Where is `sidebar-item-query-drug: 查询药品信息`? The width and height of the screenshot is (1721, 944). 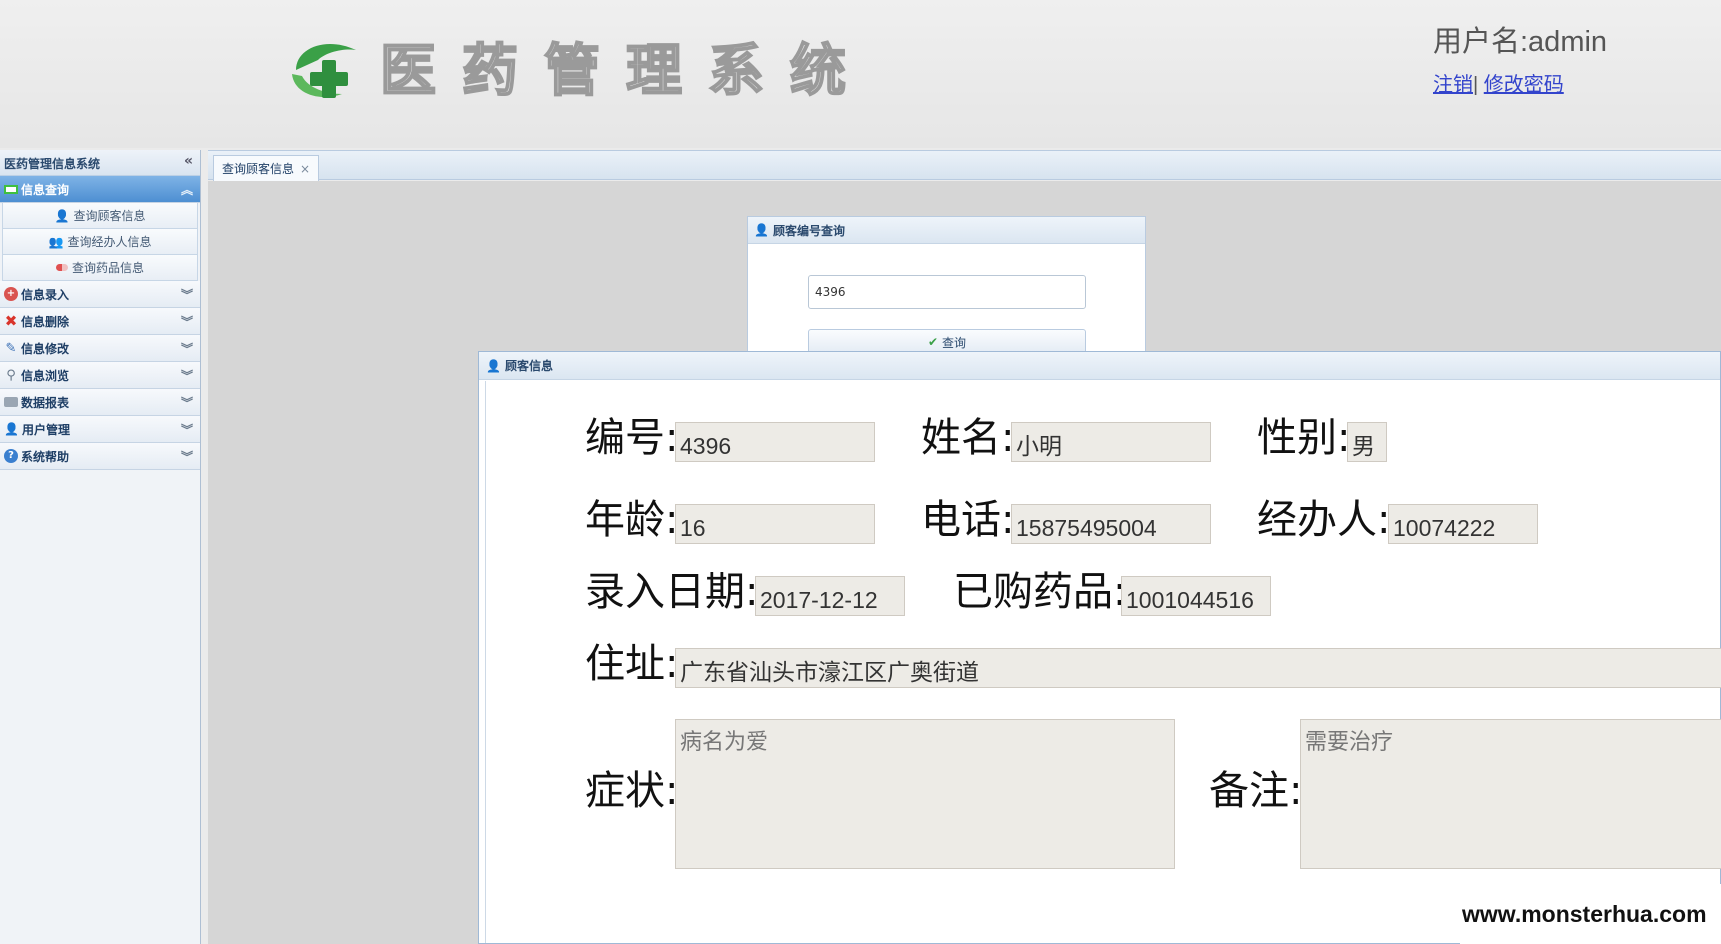
sidebar-item-query-drug: 查询药品信息 is located at coordinates (100, 268).